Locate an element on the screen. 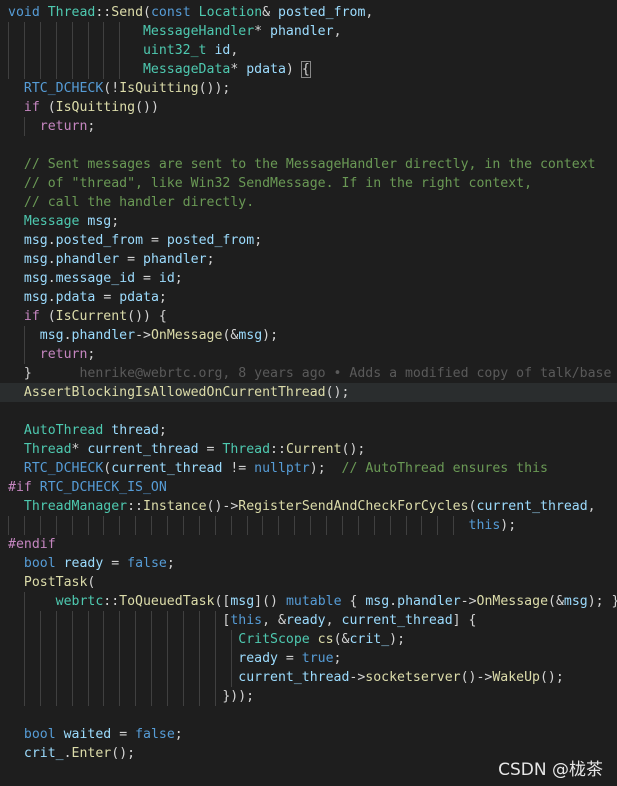 The width and height of the screenshot is (617, 786). code-line: })); is located at coordinates (131, 696).